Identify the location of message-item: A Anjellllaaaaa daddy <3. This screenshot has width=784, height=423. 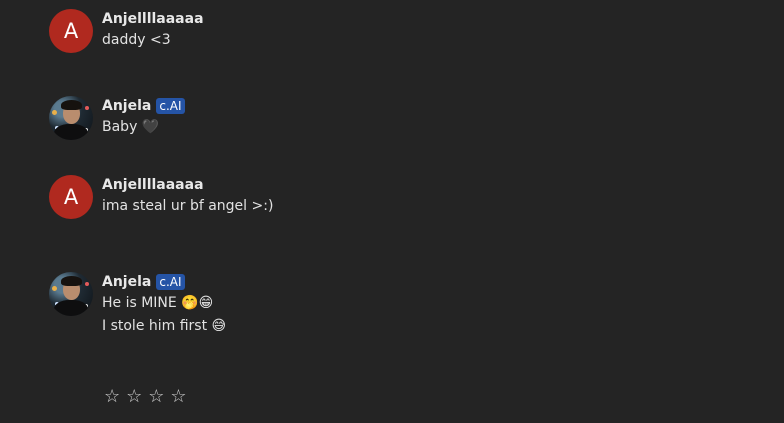
(126, 31).